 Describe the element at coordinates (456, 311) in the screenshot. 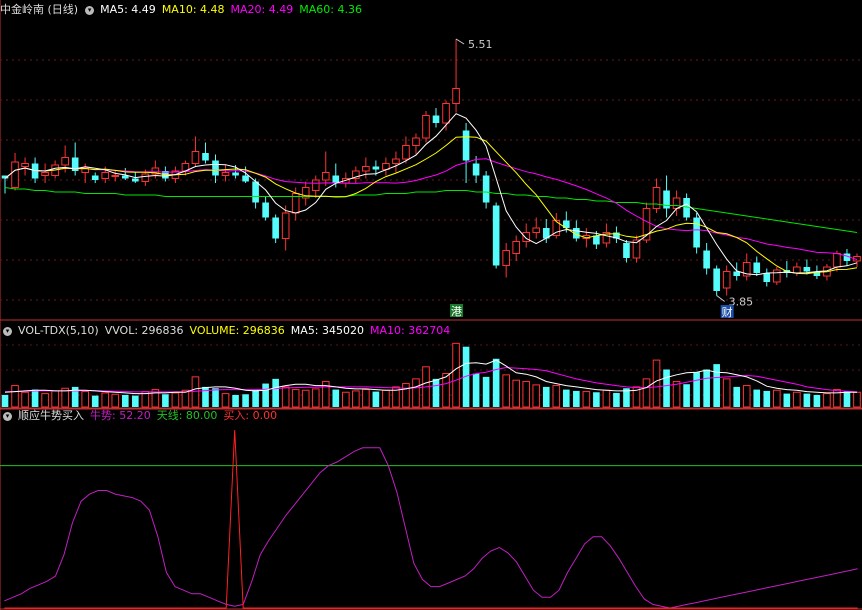

I see `hk-marker-text: 港` at that location.